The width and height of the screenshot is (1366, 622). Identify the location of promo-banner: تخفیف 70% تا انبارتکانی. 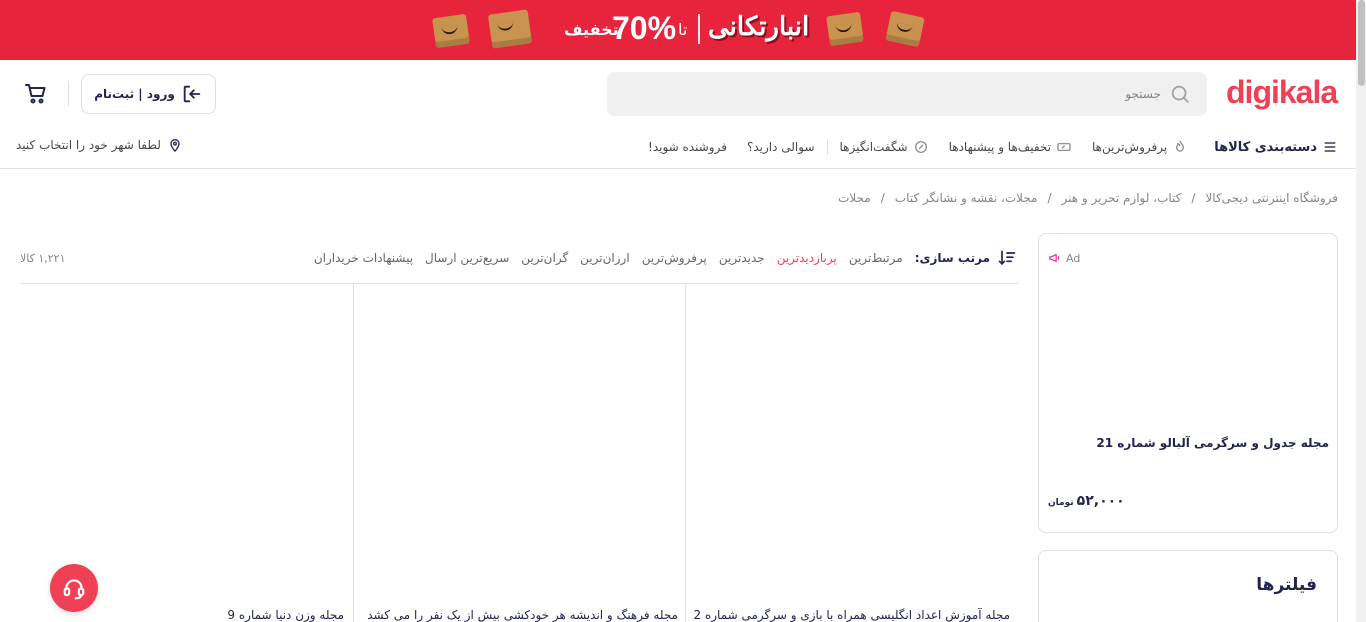
(683, 30).